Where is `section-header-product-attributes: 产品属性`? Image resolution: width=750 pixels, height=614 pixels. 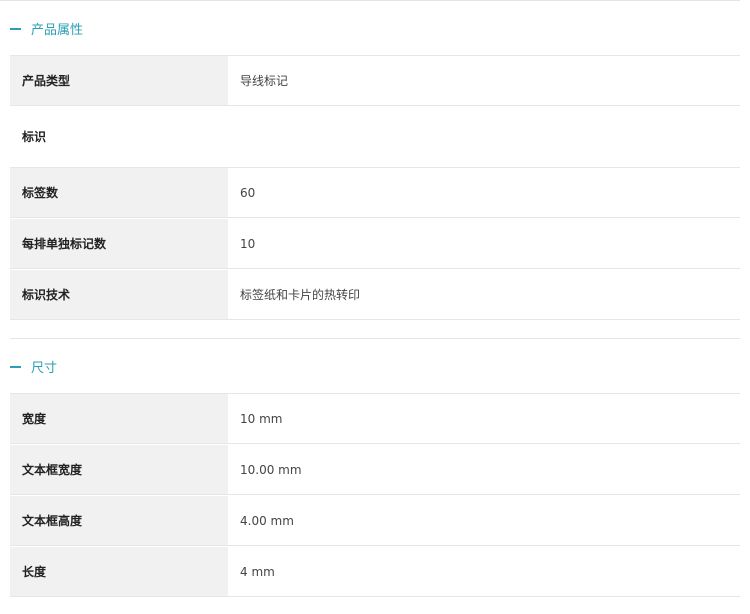 section-header-product-attributes: 产品属性 is located at coordinates (375, 28).